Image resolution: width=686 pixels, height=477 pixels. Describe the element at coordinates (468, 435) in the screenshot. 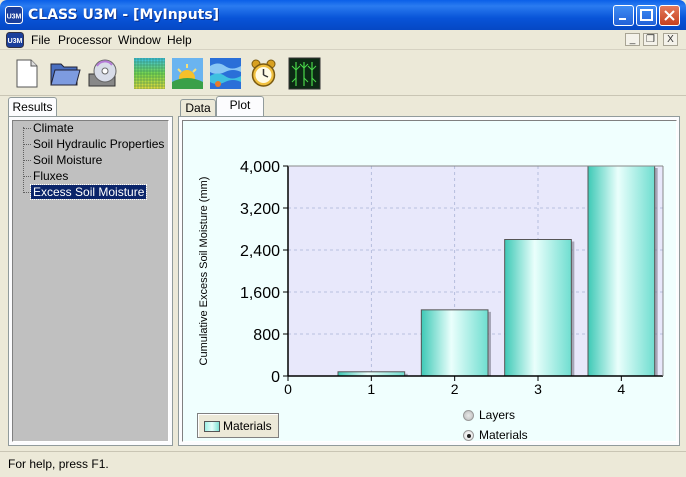

I see `radio-materials` at that location.